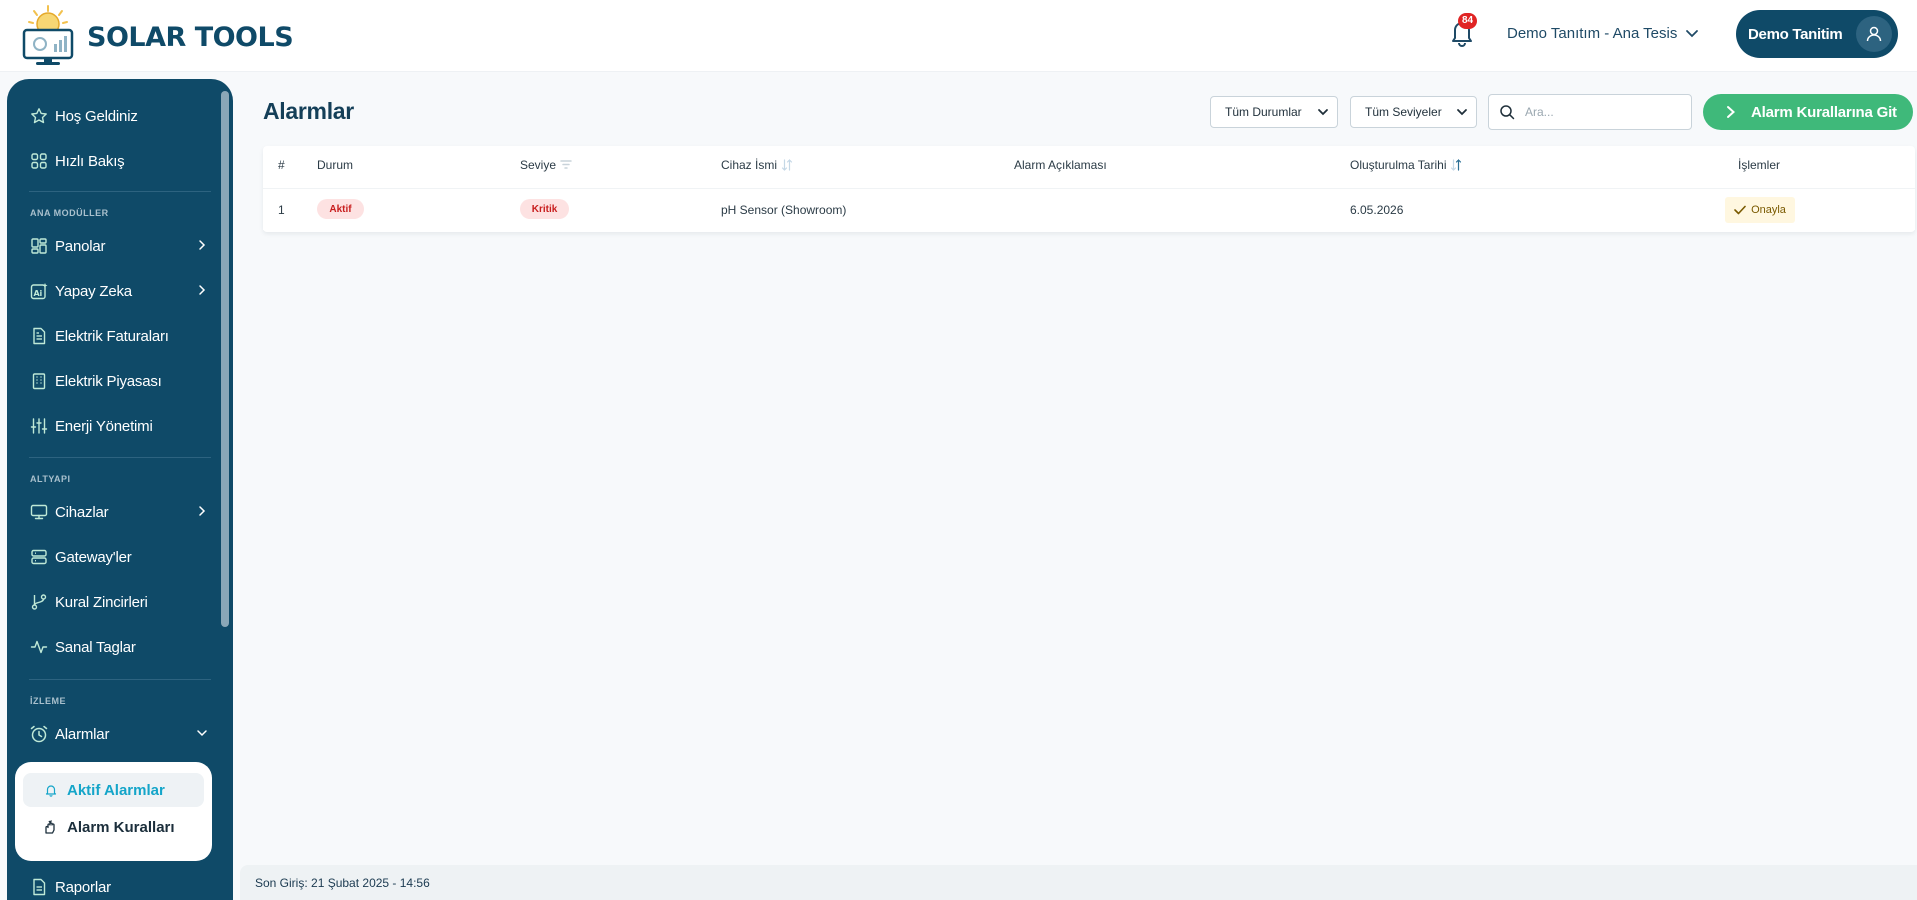 This screenshot has width=1917, height=900. I want to click on server-icon, so click(39, 557).